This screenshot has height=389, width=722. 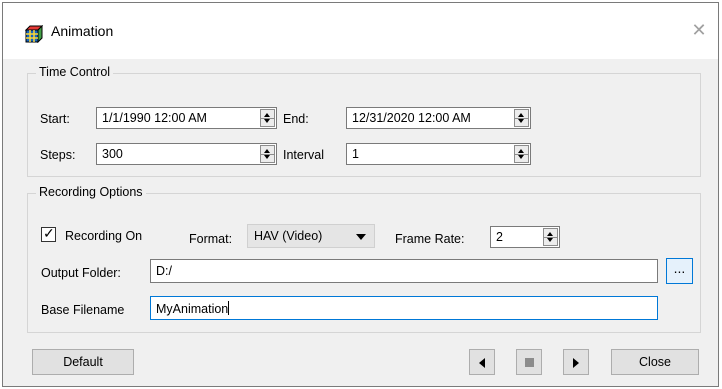 What do you see at coordinates (521, 154) in the screenshot?
I see `interval-spinner` at bounding box center [521, 154].